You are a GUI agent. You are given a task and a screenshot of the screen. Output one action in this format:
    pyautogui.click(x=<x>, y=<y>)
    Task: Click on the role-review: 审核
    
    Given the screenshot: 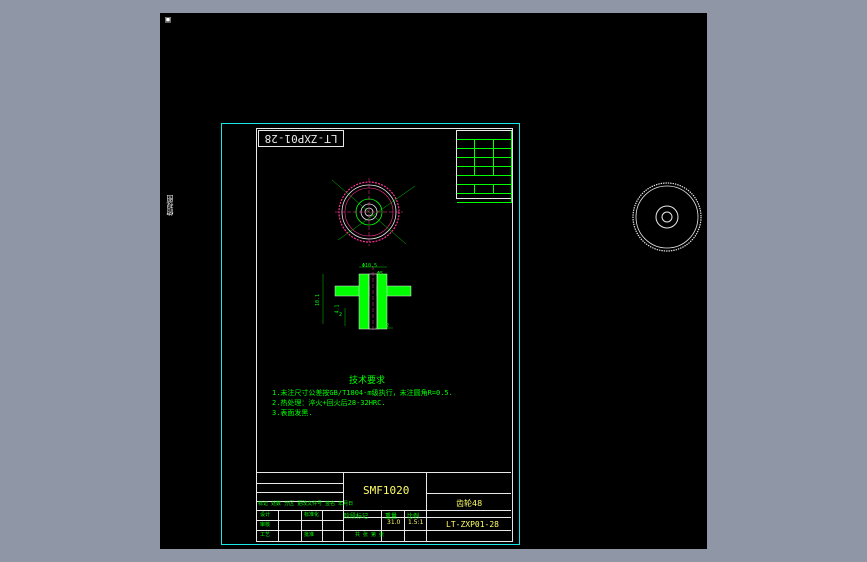 What is the action you would take?
    pyautogui.click(x=265, y=525)
    